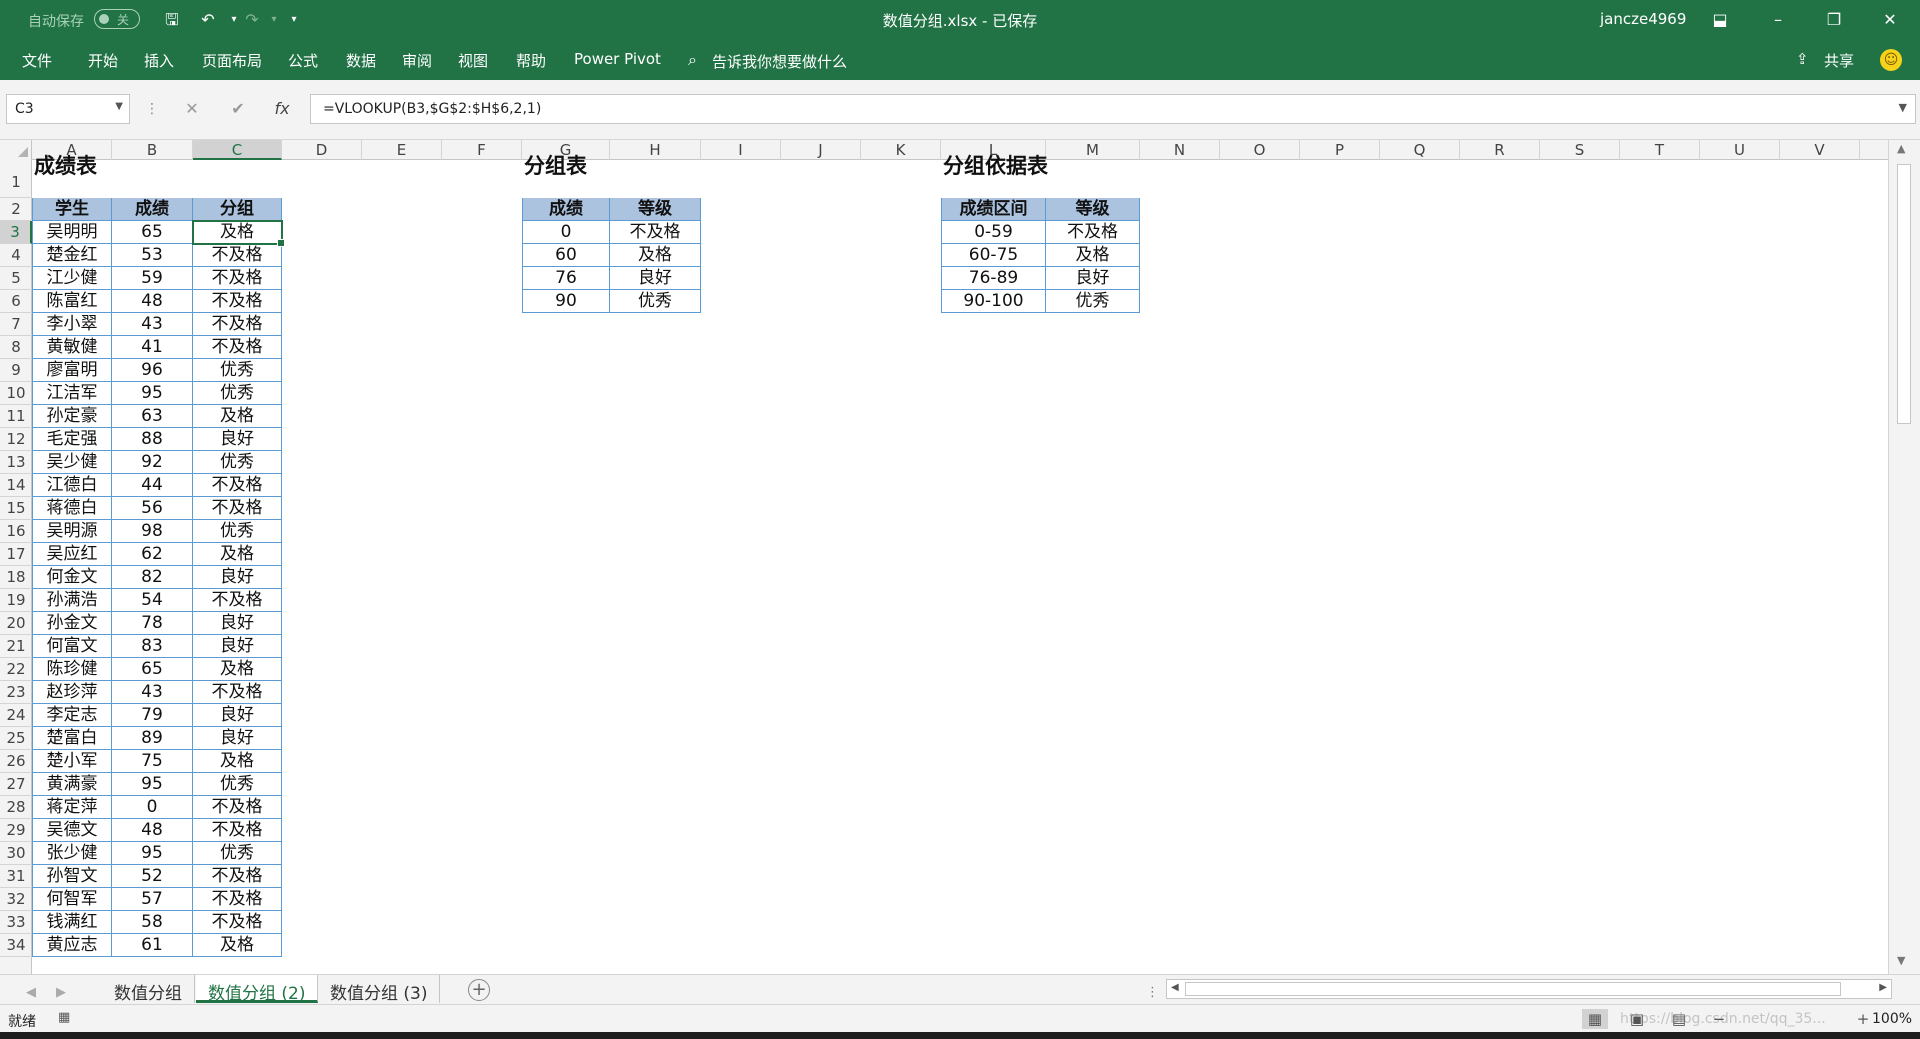 The image size is (1920, 1039). Describe the element at coordinates (1901, 960) in the screenshot. I see `scroll-down-icon: ▼` at that location.